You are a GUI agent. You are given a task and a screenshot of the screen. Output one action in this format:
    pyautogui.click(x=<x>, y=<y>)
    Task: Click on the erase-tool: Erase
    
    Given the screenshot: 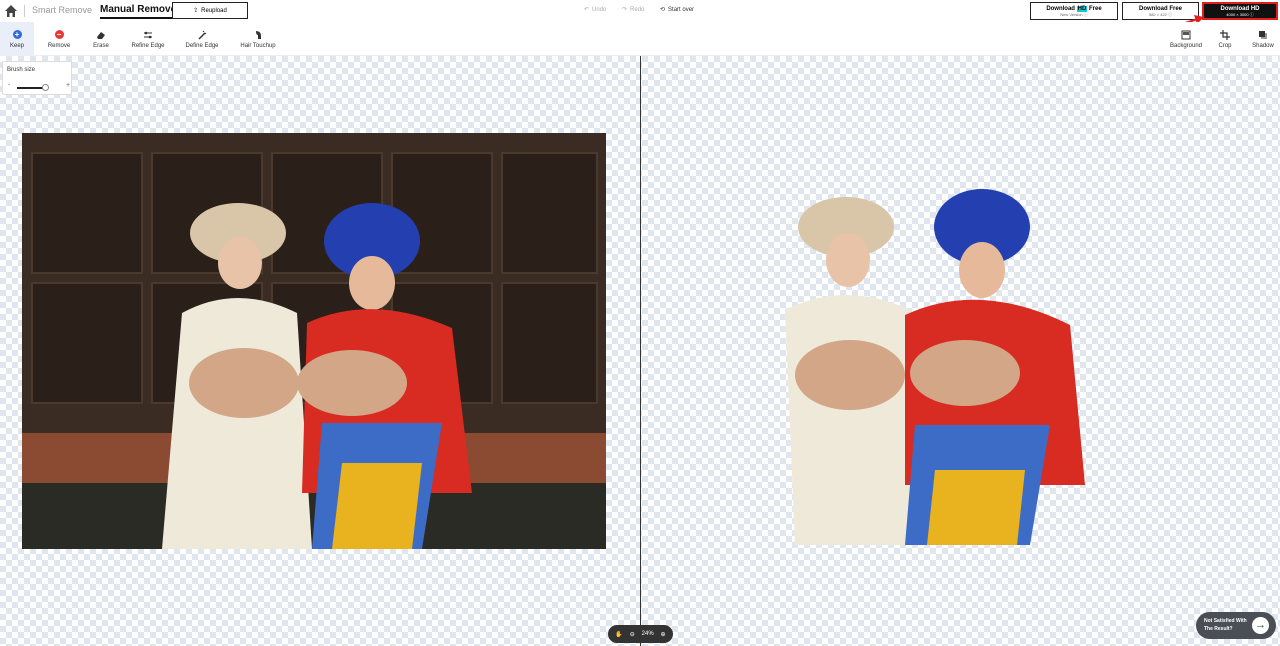 What is the action you would take?
    pyautogui.click(x=101, y=39)
    